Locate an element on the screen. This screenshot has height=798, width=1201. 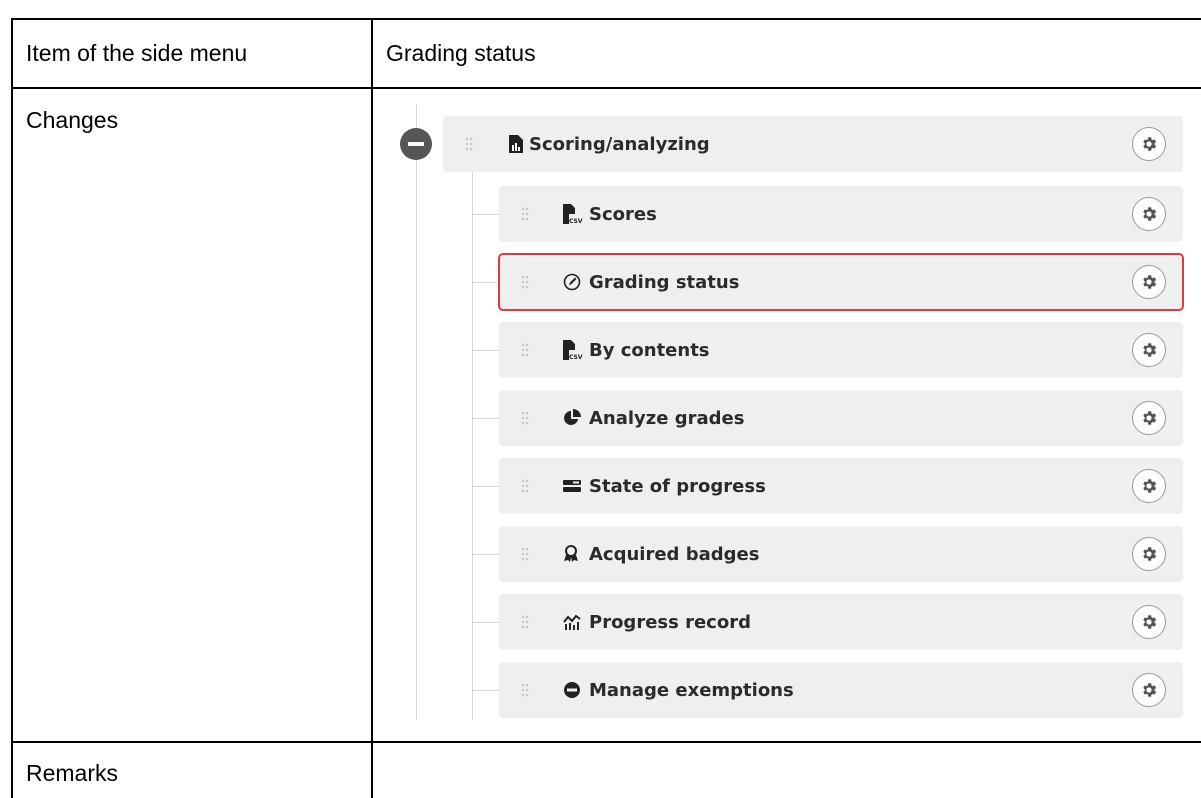
menu-item-label: Manage exemptions is located at coordinates (678, 690).